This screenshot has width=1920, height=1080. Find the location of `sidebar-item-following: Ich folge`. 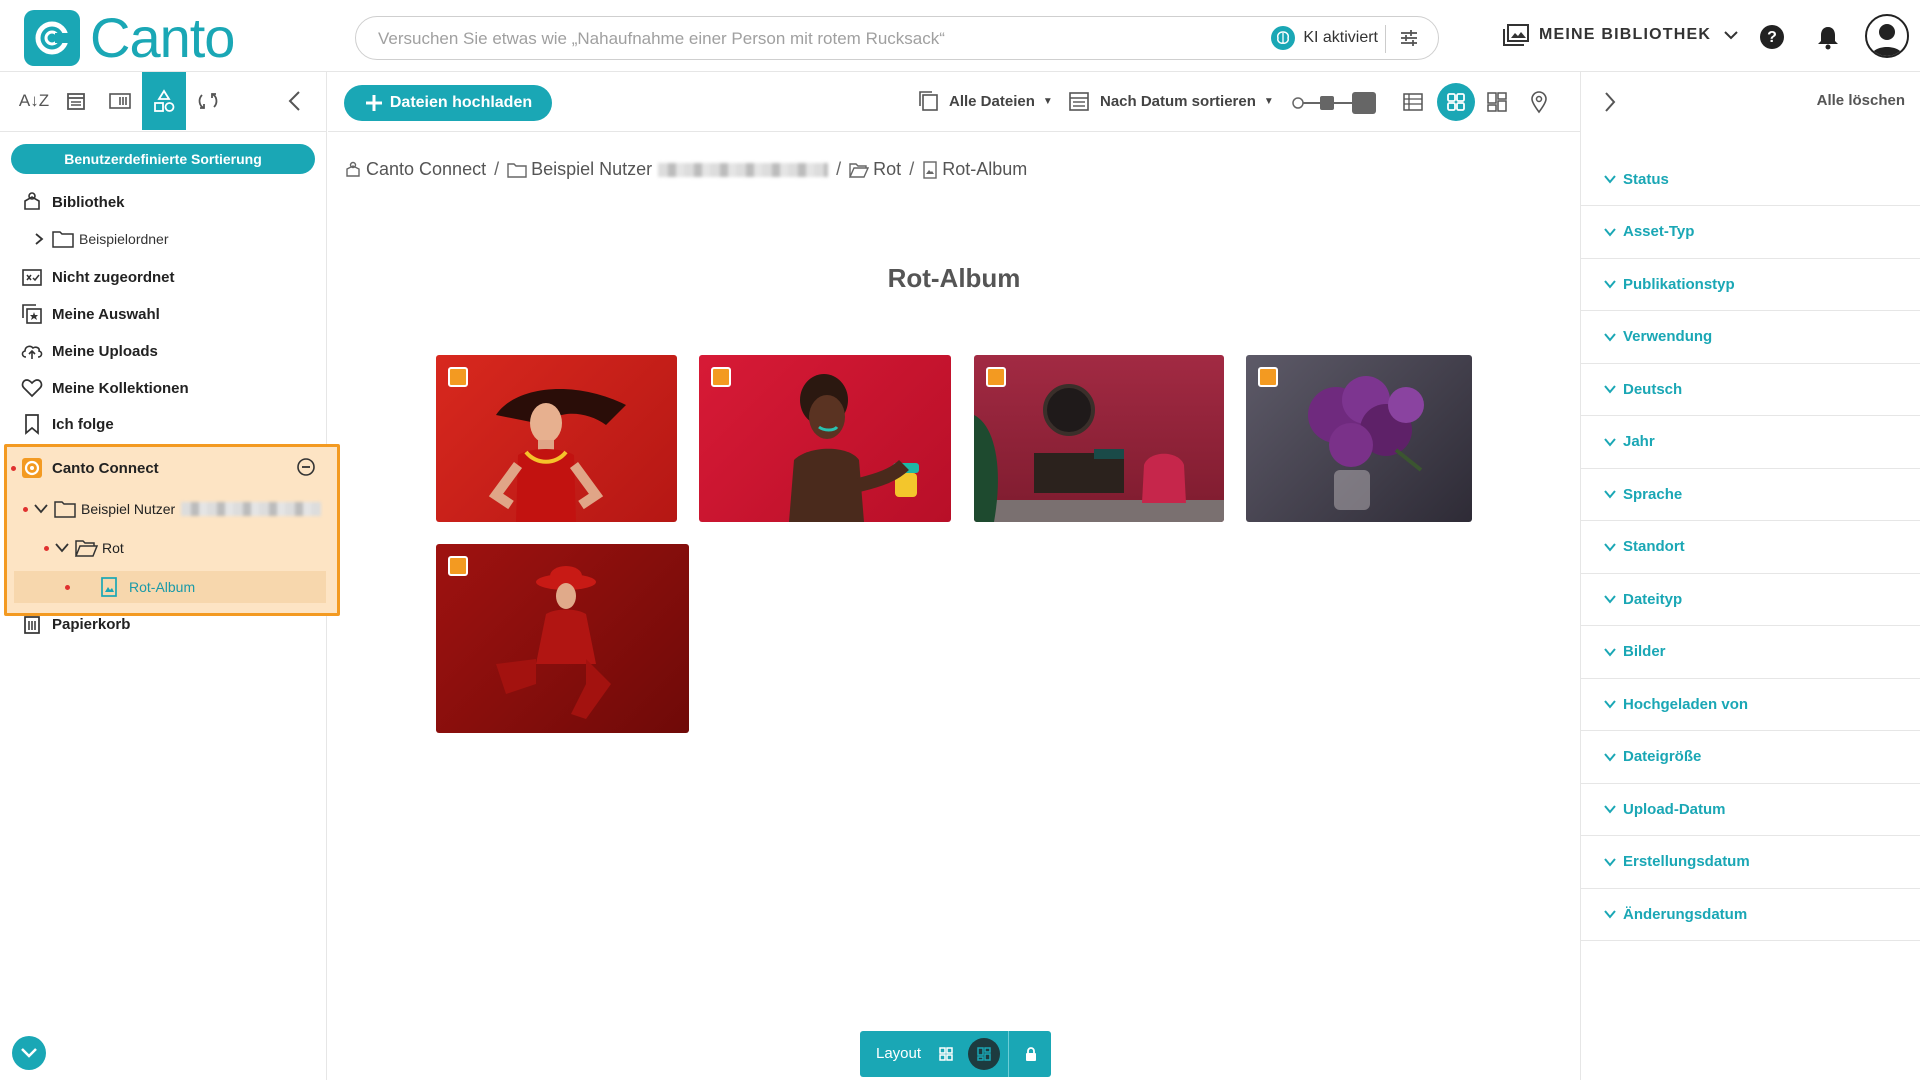

sidebar-item-following: Ich folge is located at coordinates (67, 424).